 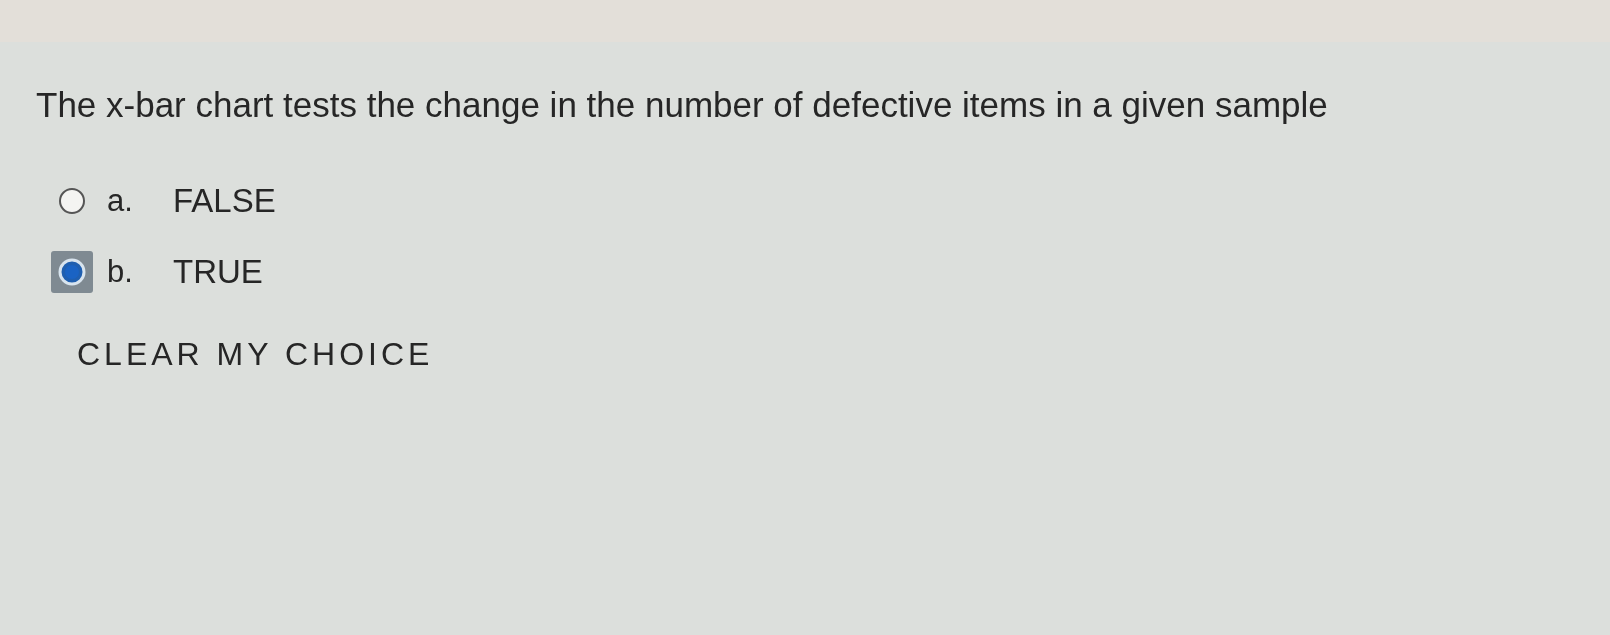 What do you see at coordinates (682, 105) in the screenshot?
I see `question-text: The x-bar chart tests the change in the number of defective items in a given sample` at bounding box center [682, 105].